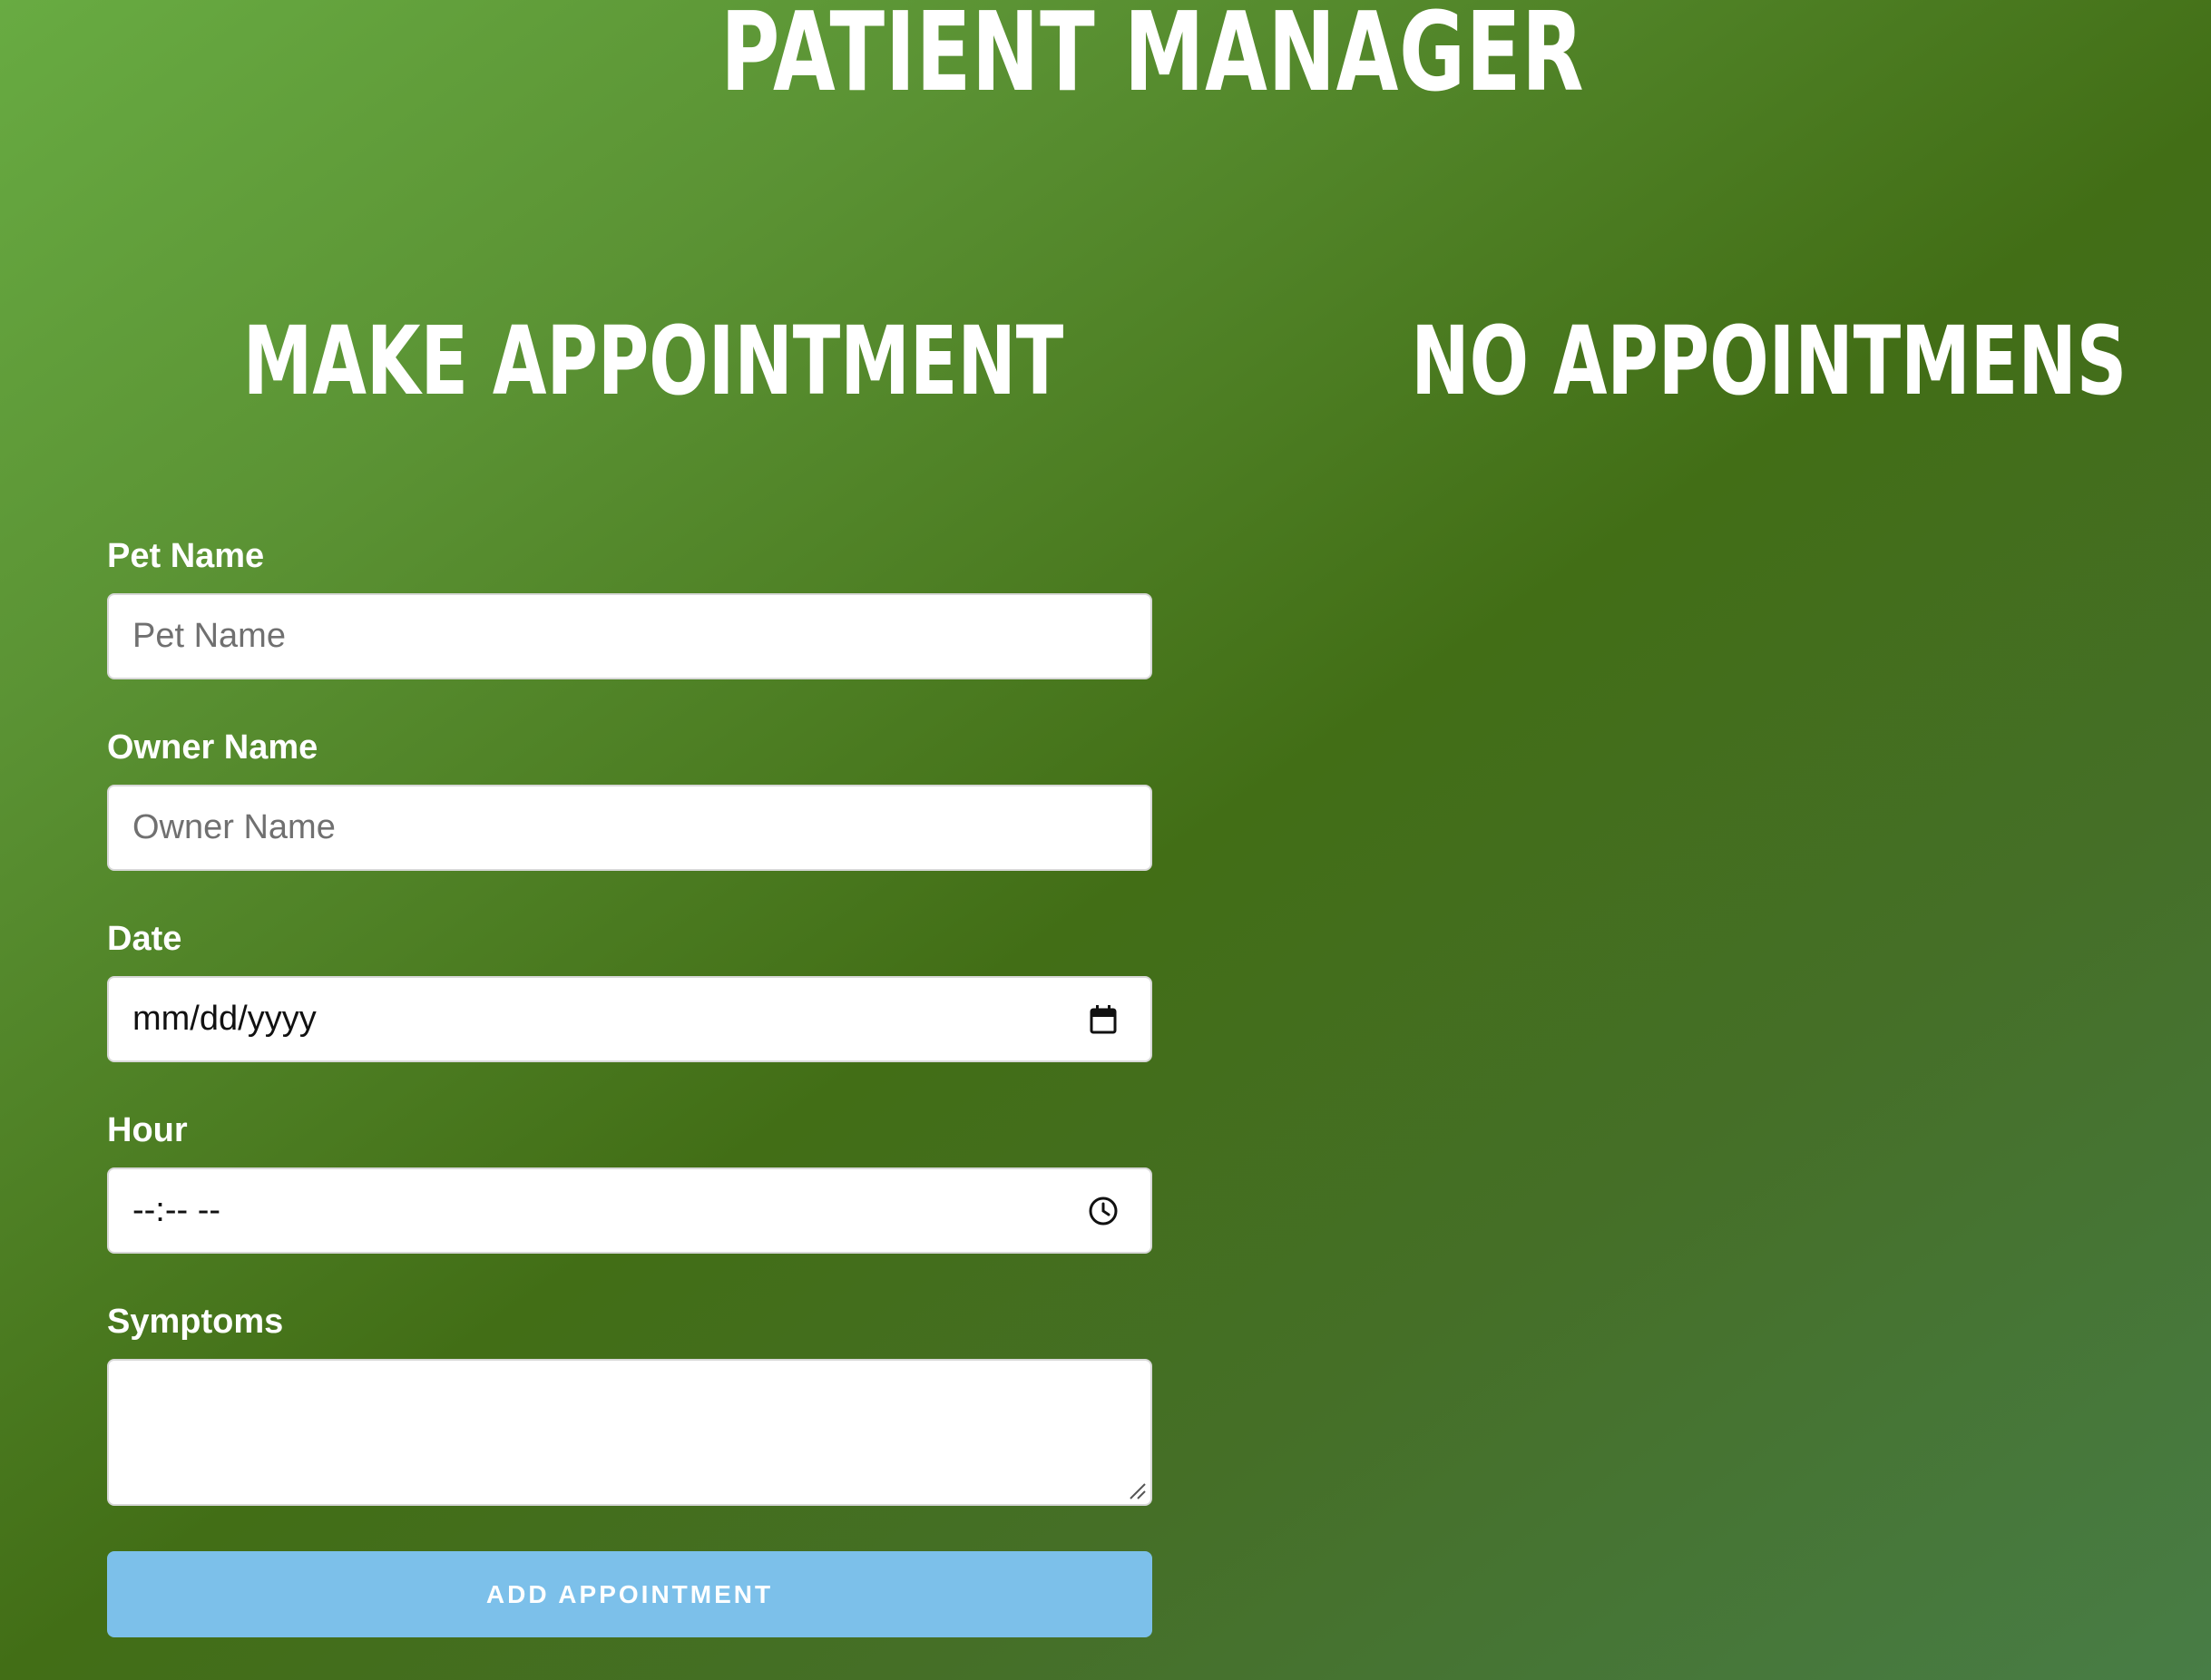 The height and width of the screenshot is (1680, 2211). Describe the element at coordinates (147, 1130) in the screenshot. I see `hour-label: Hour` at that location.